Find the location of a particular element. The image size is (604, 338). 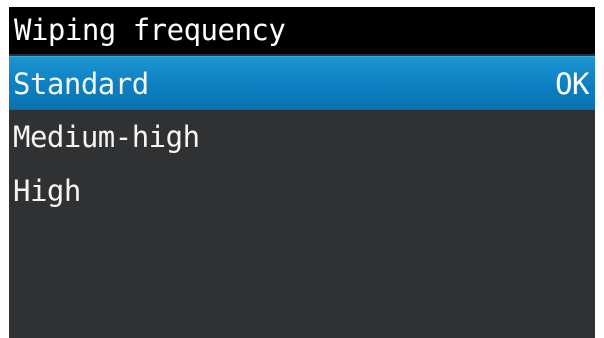

title-bar: Wiping frequency is located at coordinates (302, 30).